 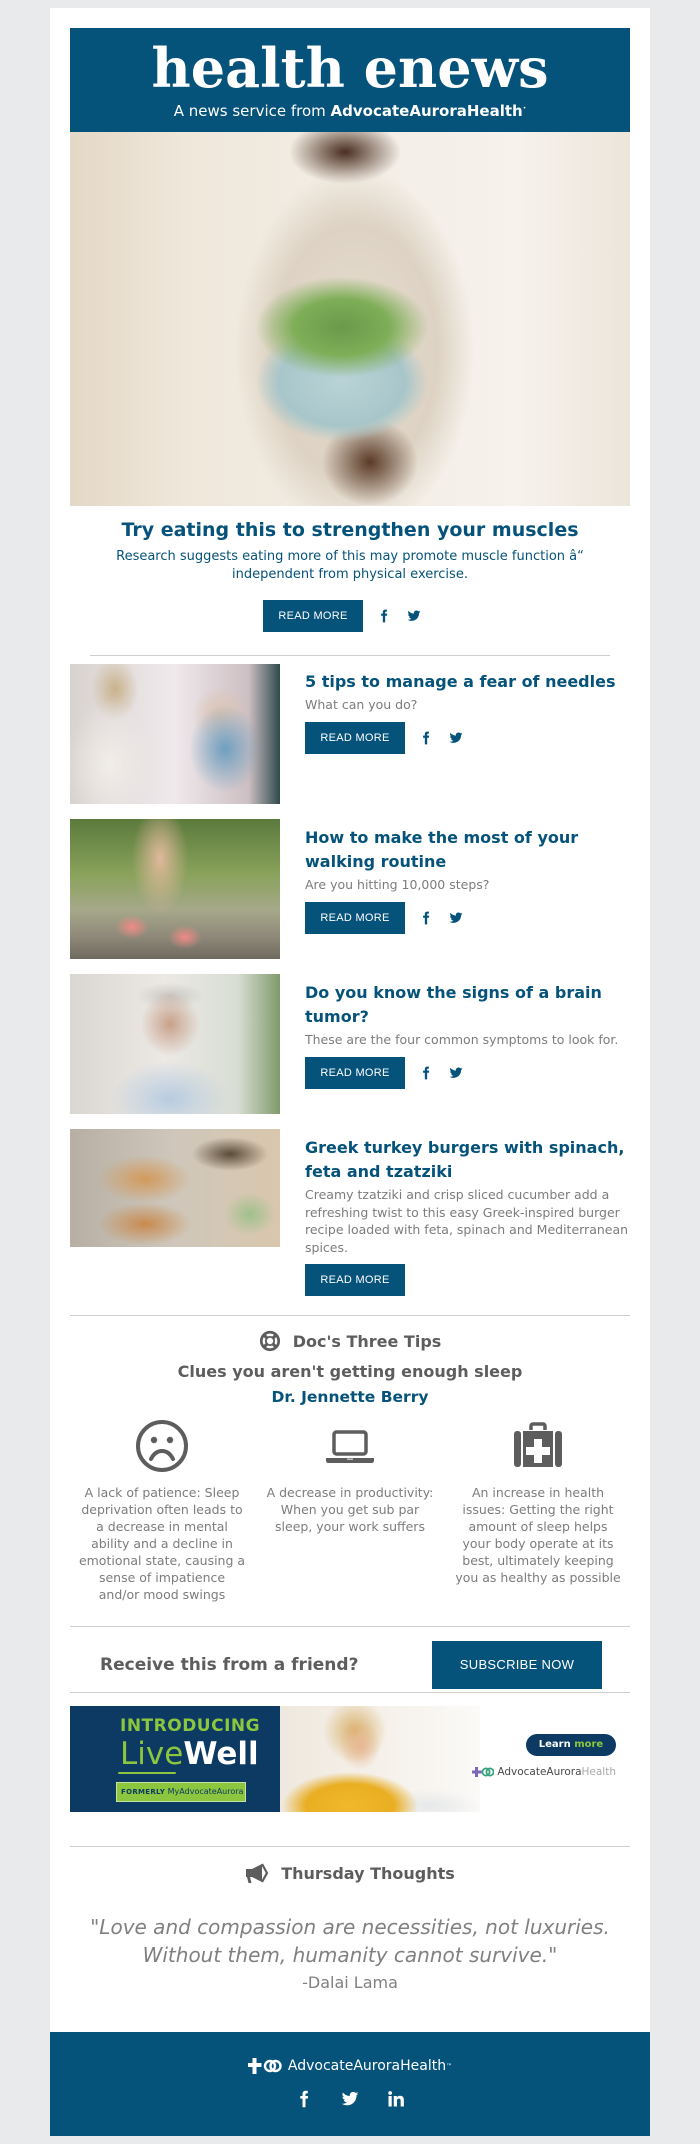 What do you see at coordinates (350, 1371) in the screenshot?
I see `doc-tips-subtitle: Clues you aren't getting enough sleep` at bounding box center [350, 1371].